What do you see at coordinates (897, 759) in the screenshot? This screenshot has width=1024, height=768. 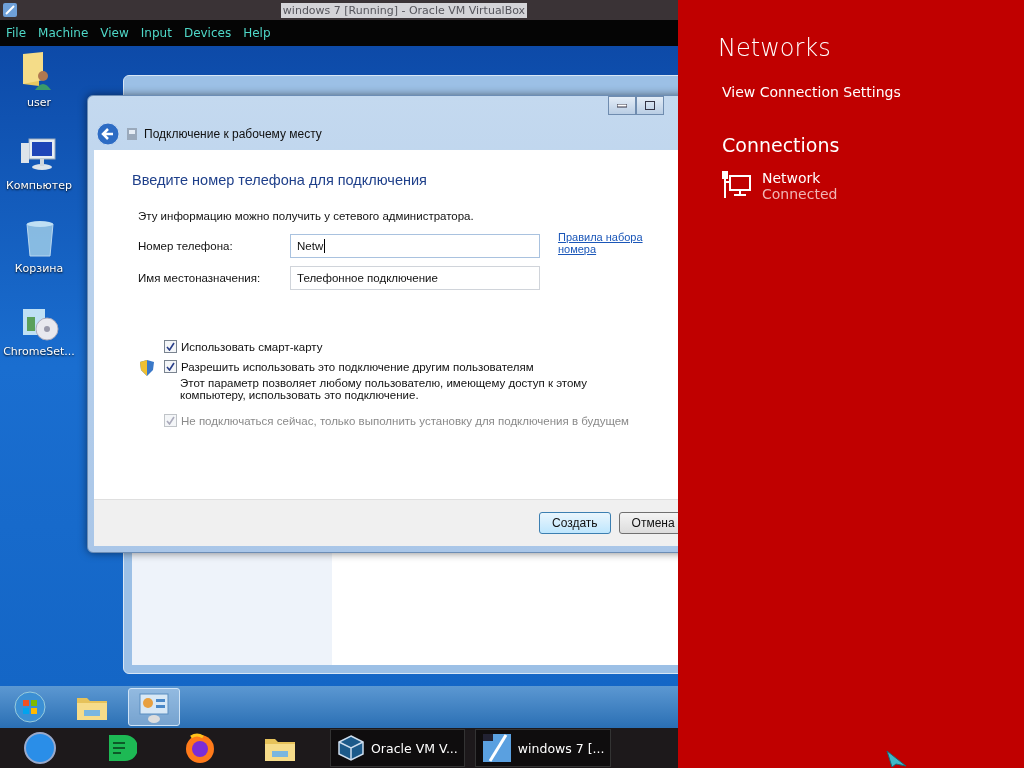 I see `cursor-icon` at bounding box center [897, 759].